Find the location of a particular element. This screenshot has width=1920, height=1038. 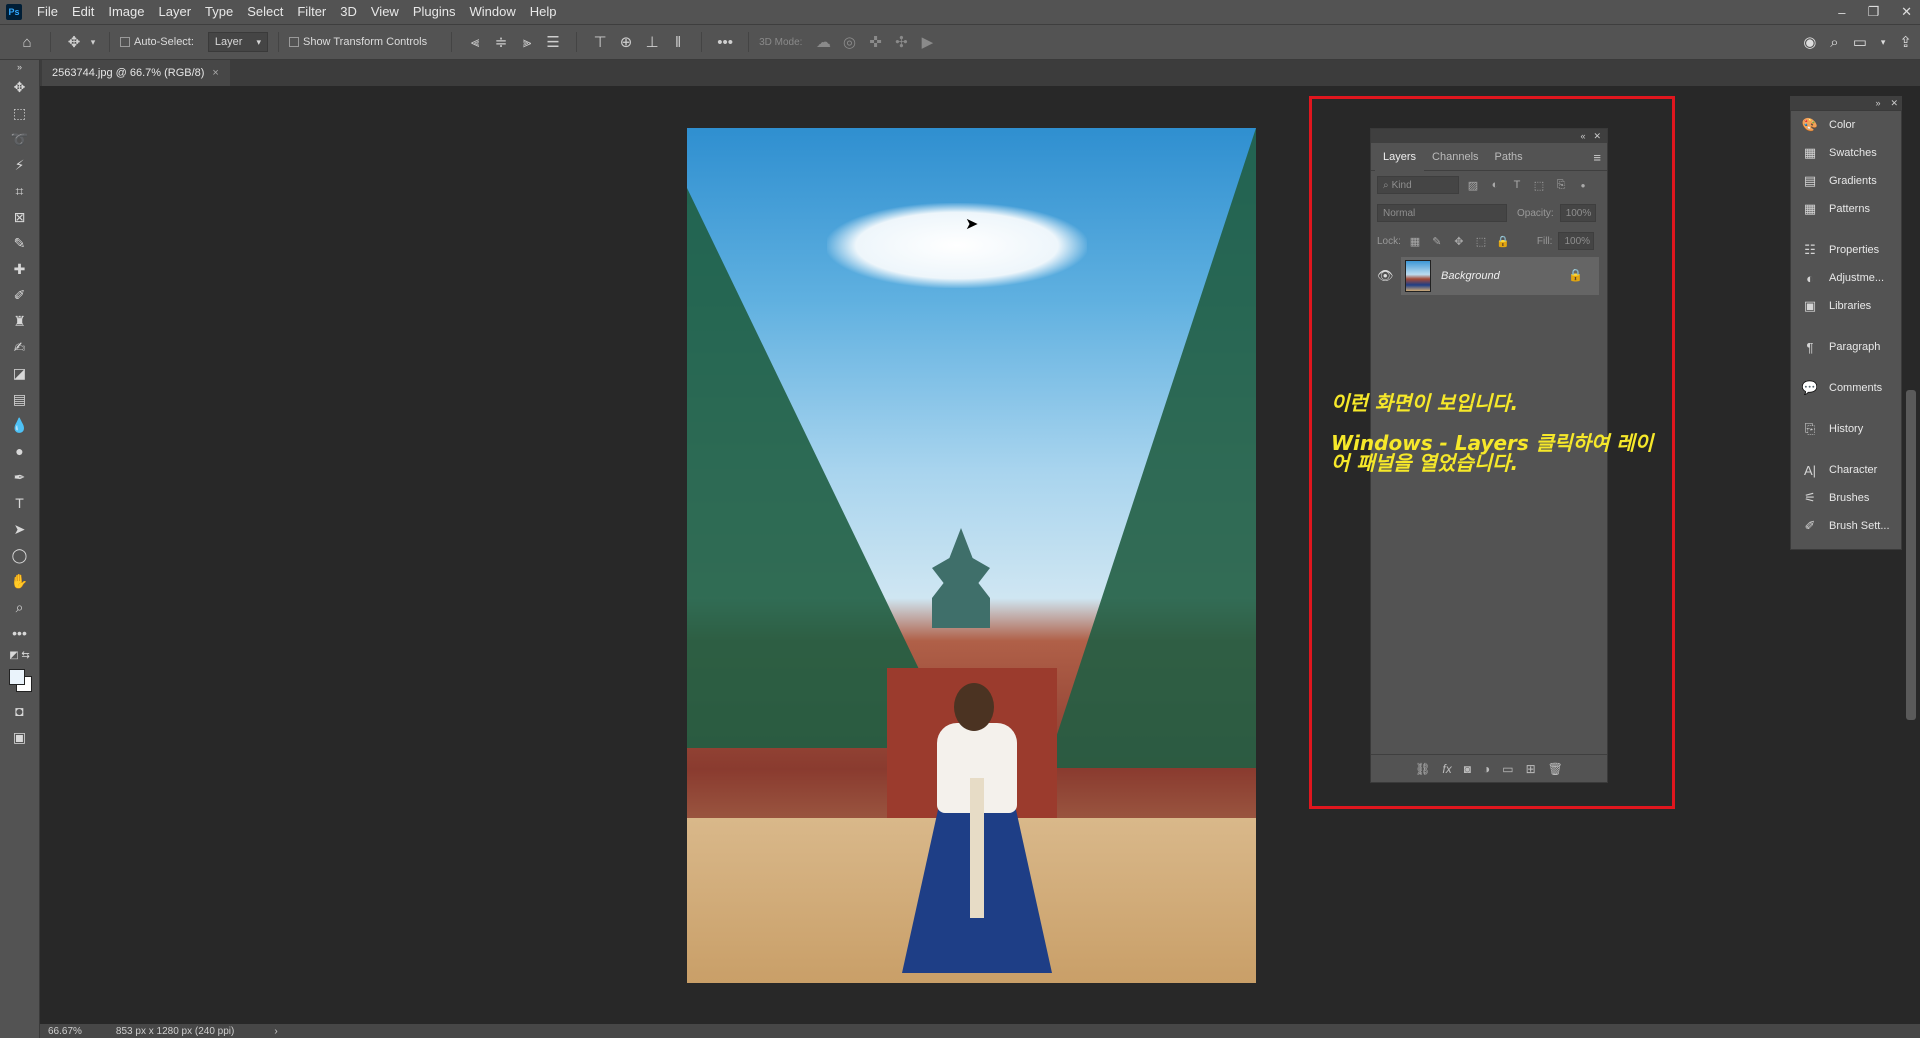

lasso-tool-icon: ➰ is located at coordinates (19, 139).